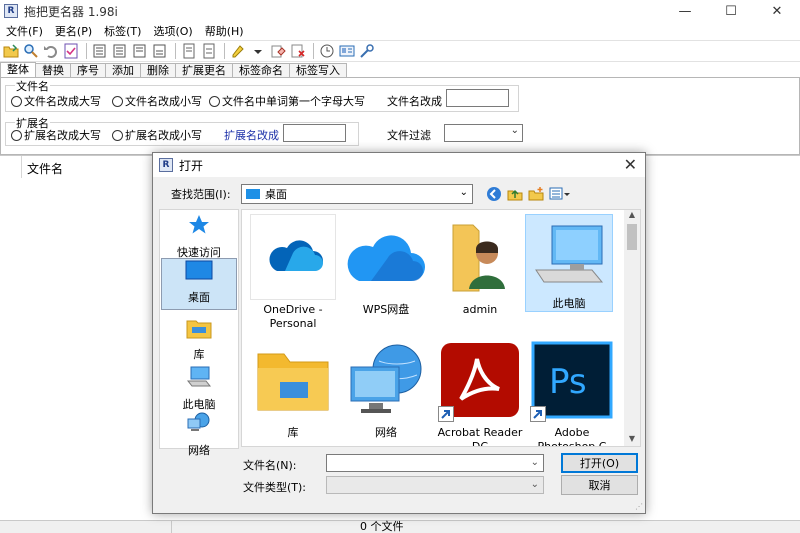  What do you see at coordinates (258, 51) in the screenshot?
I see `chevron-down-icon` at bounding box center [258, 51].